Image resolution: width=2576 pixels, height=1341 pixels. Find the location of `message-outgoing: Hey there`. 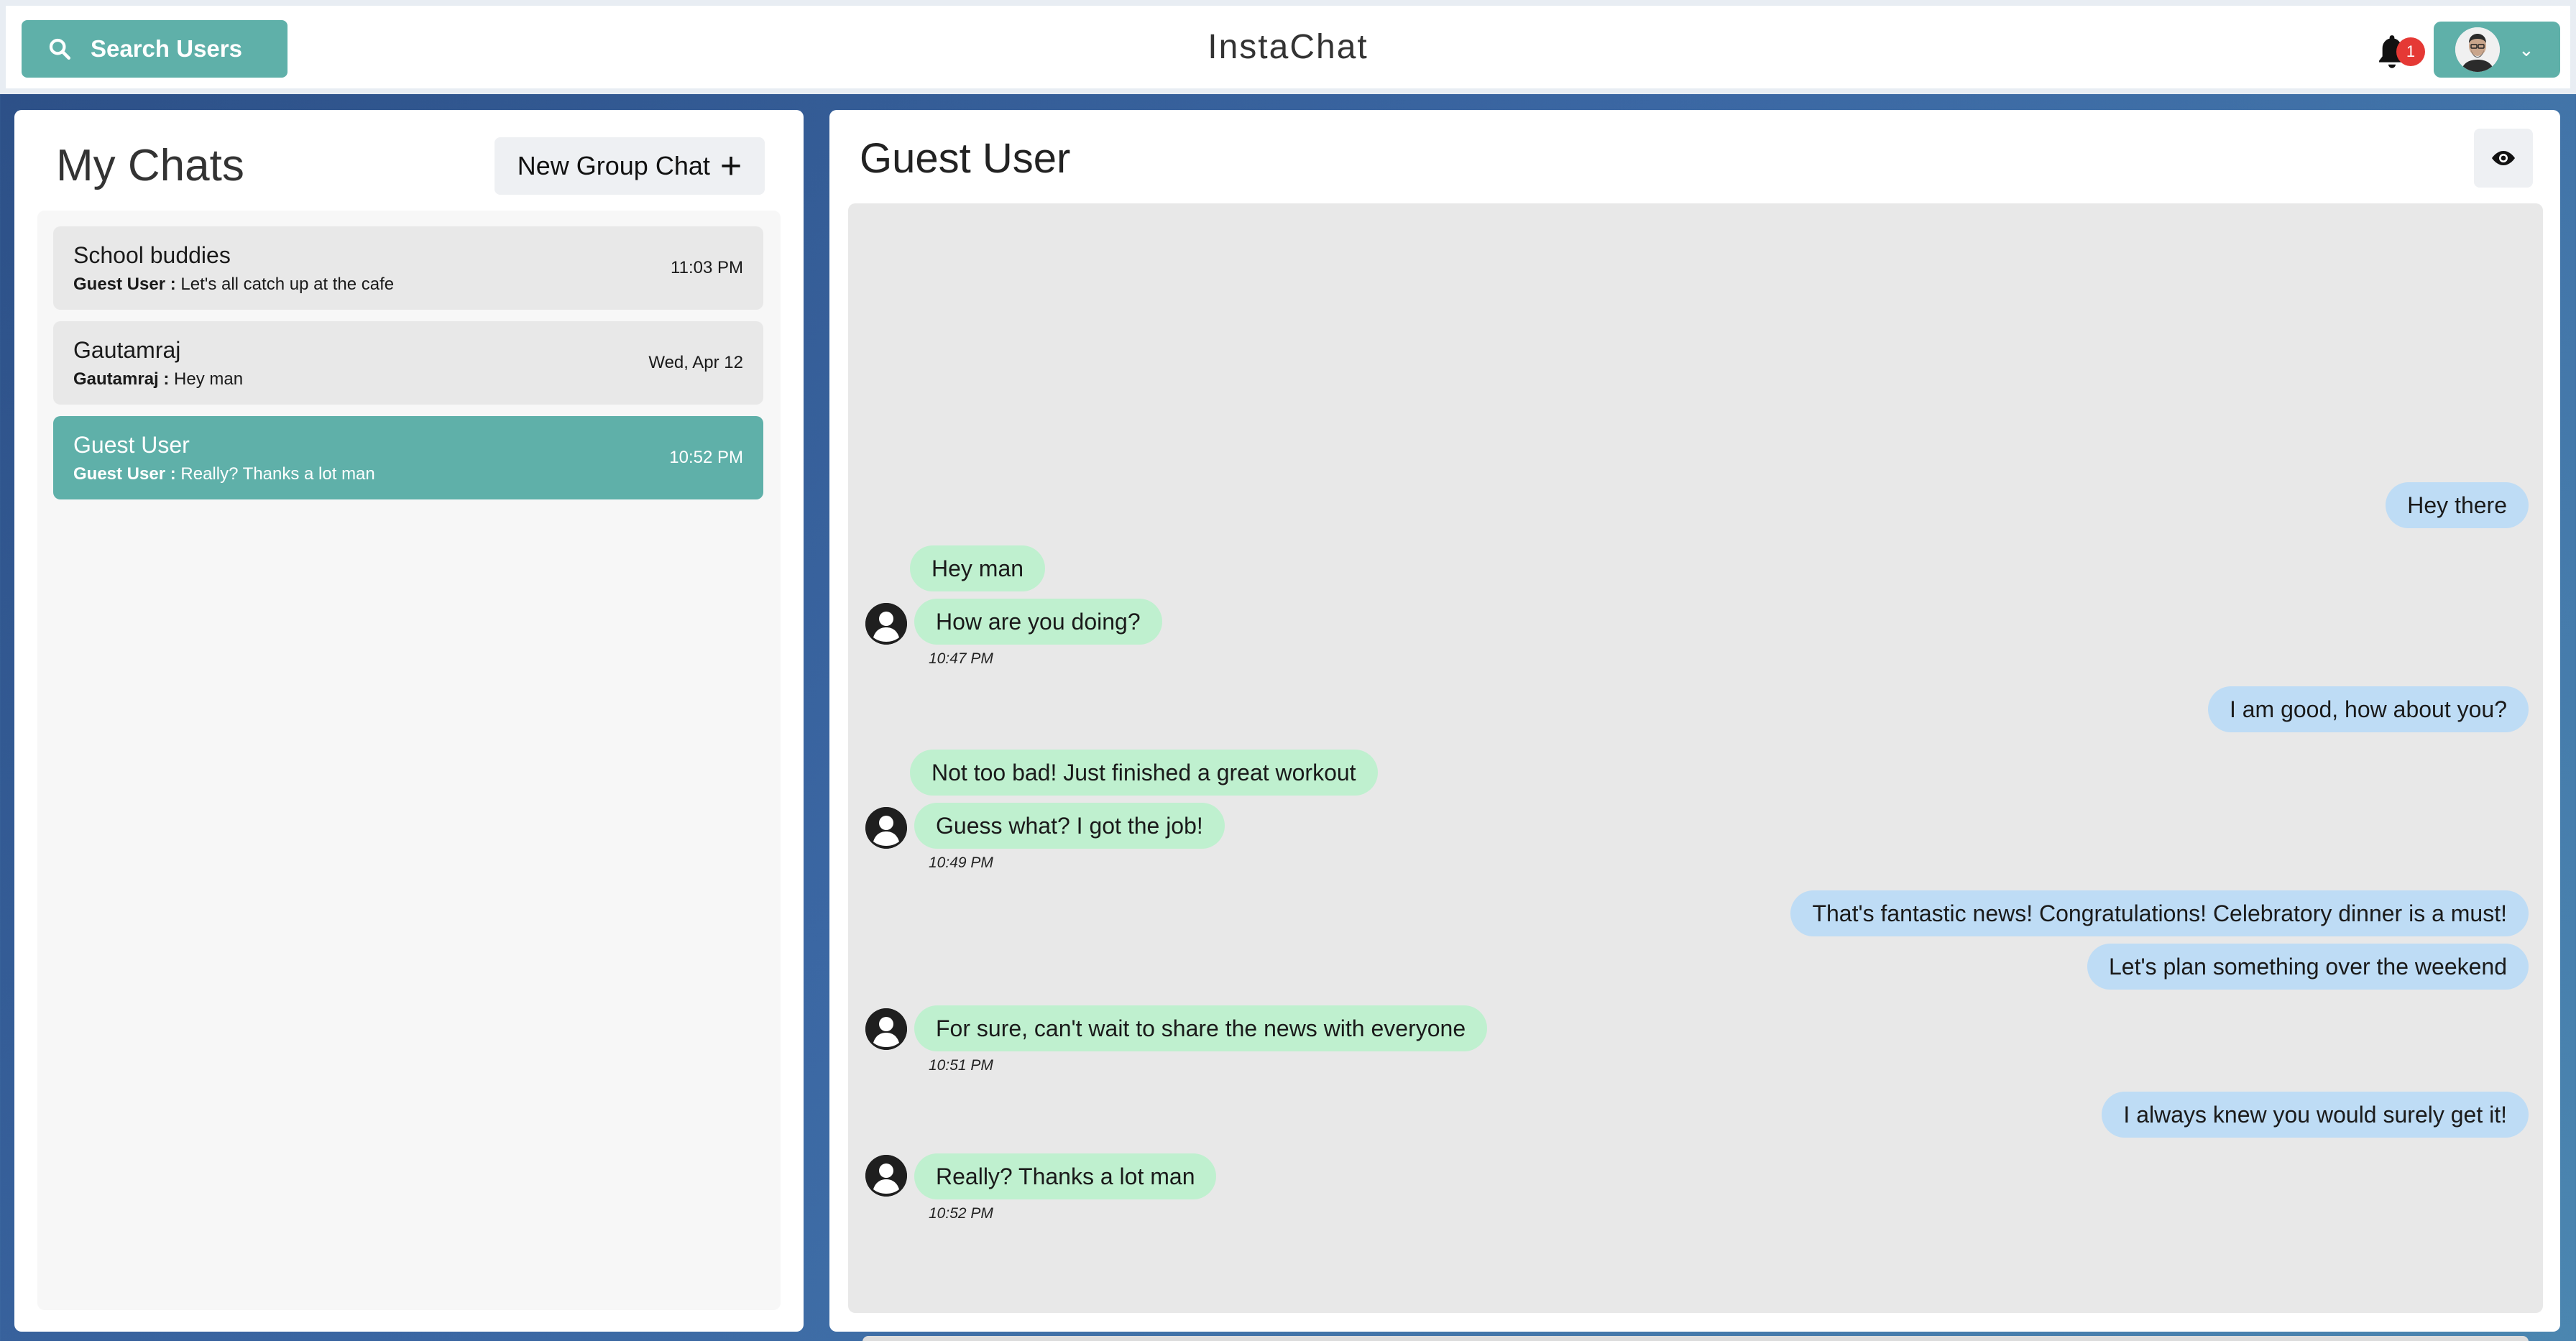

message-outgoing: Hey there is located at coordinates (2457, 505).